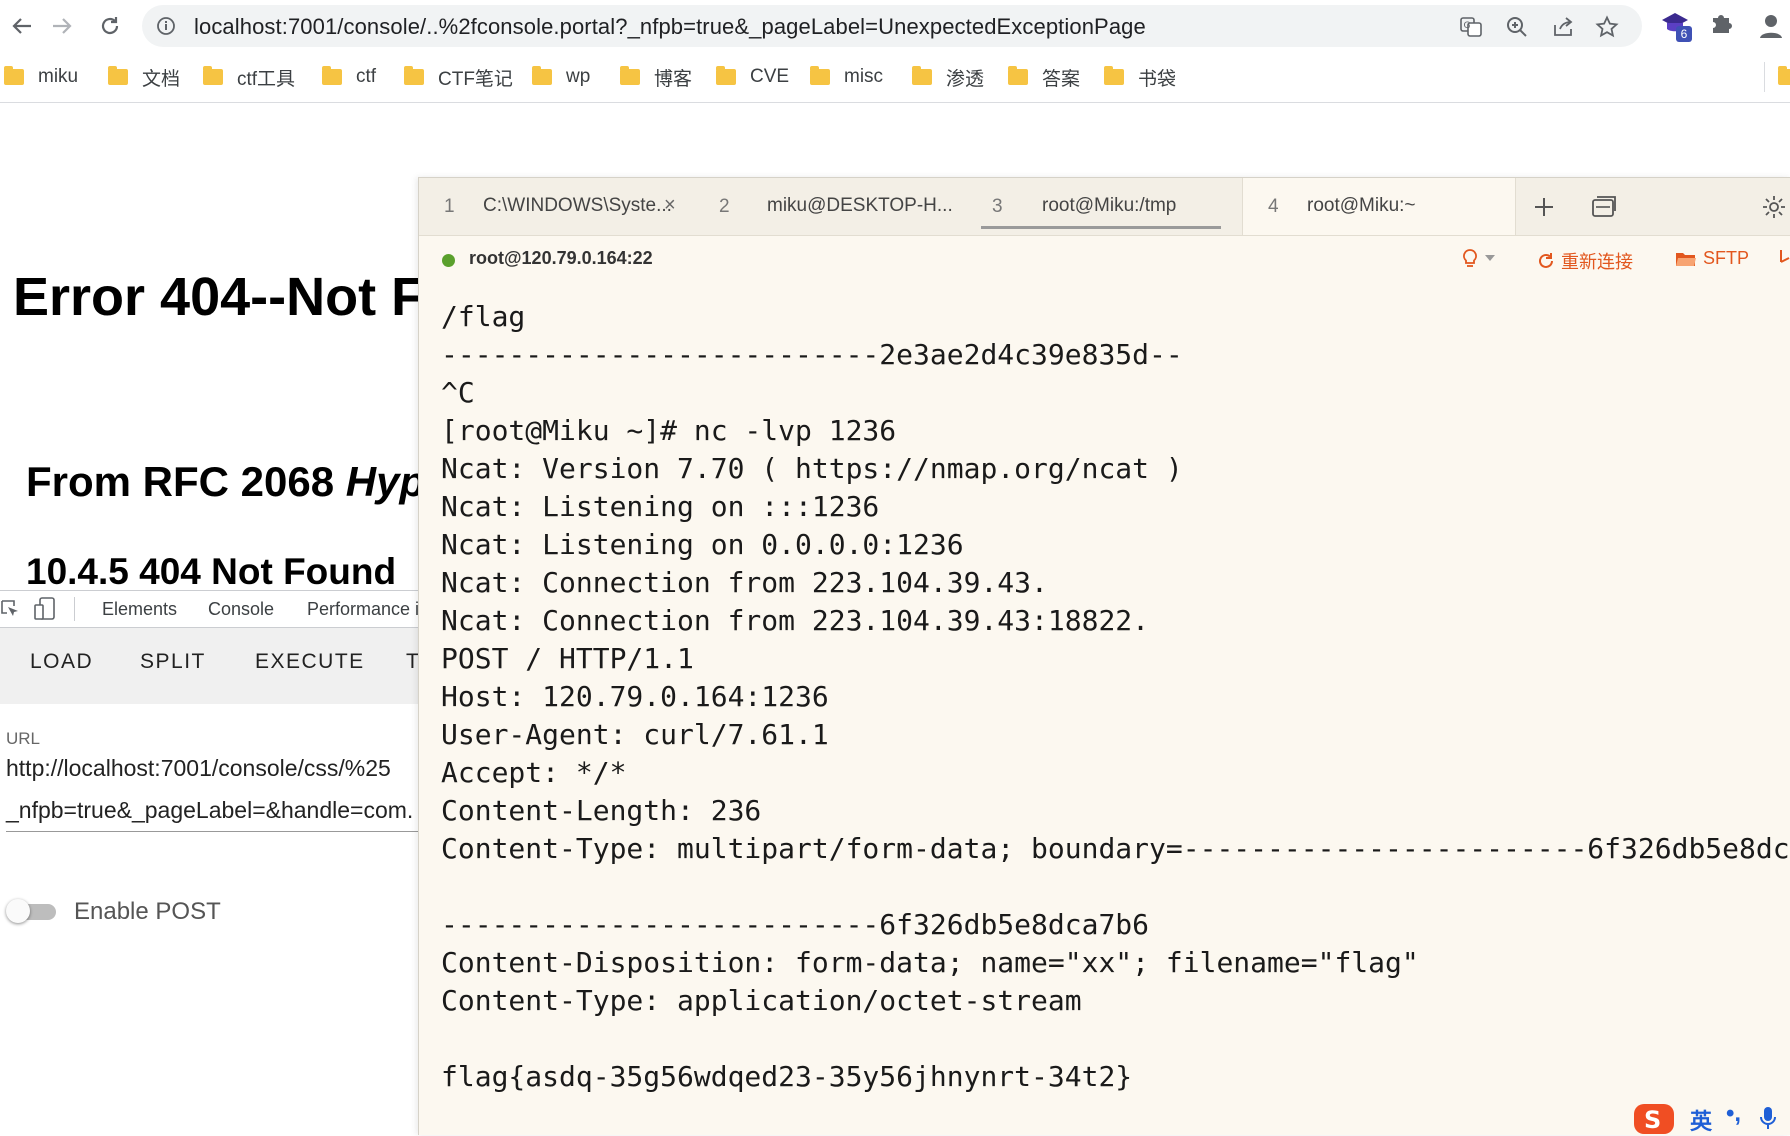 Image resolution: width=1790 pixels, height=1136 pixels. Describe the element at coordinates (475, 79) in the screenshot. I see `bookmark-label: CTF笔记` at that location.